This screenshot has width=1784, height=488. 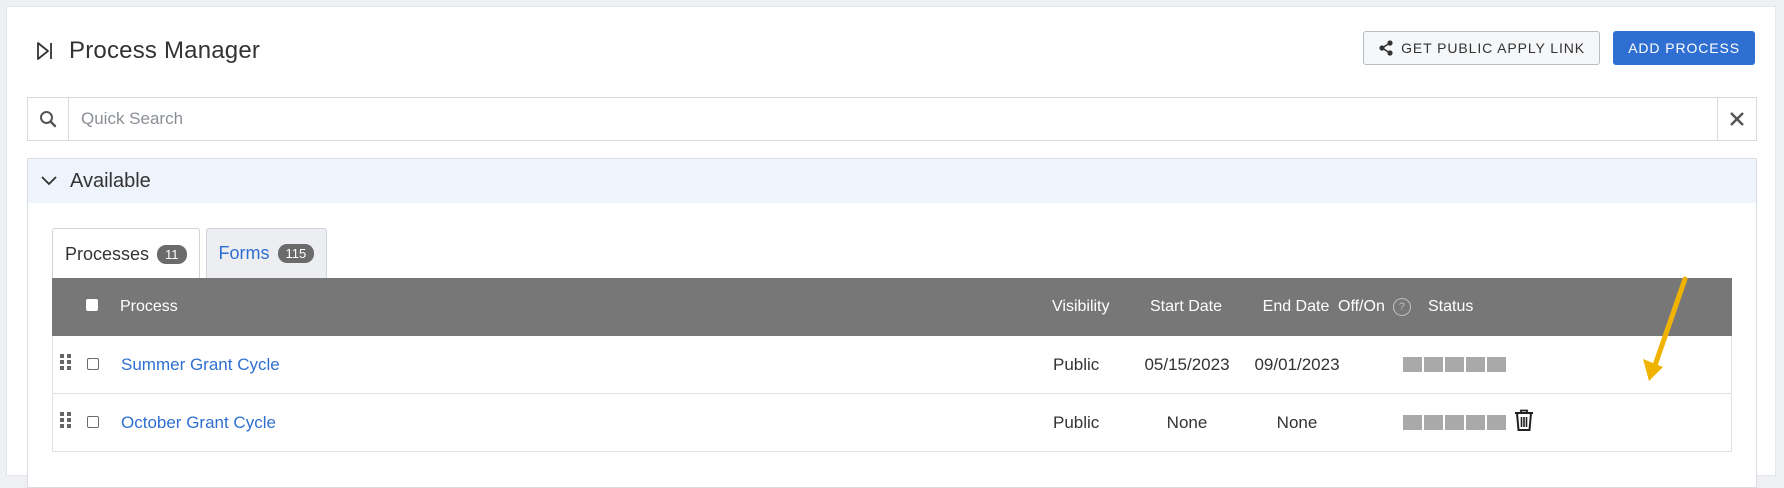 I want to click on column-header-end-date: End Date, so click(x=1296, y=307).